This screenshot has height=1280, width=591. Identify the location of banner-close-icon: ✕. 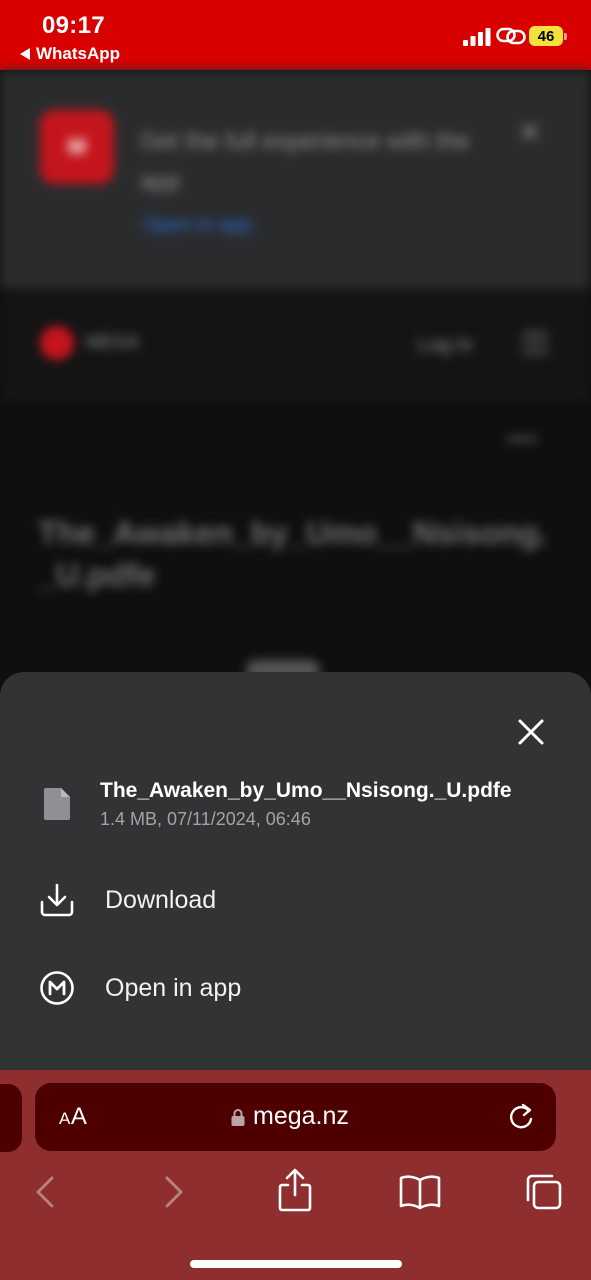
(529, 132).